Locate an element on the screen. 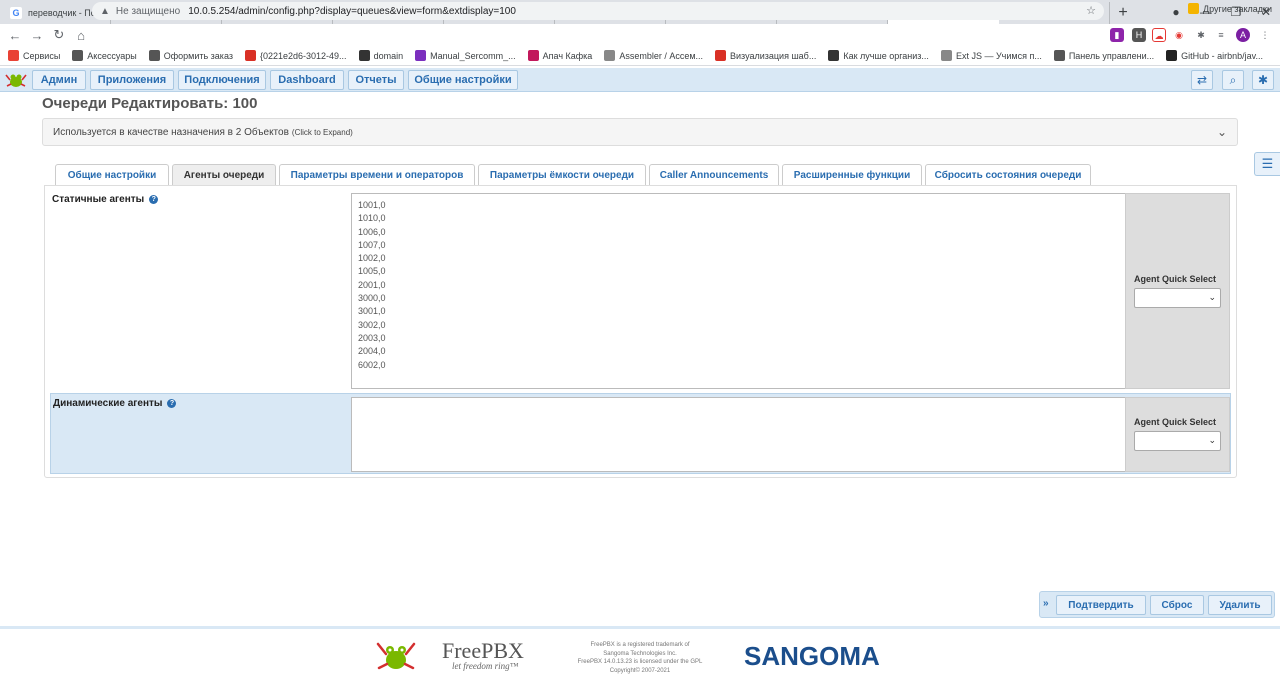 This screenshot has height=693, width=1280. bookmark-item: domain is located at coordinates (381, 55).